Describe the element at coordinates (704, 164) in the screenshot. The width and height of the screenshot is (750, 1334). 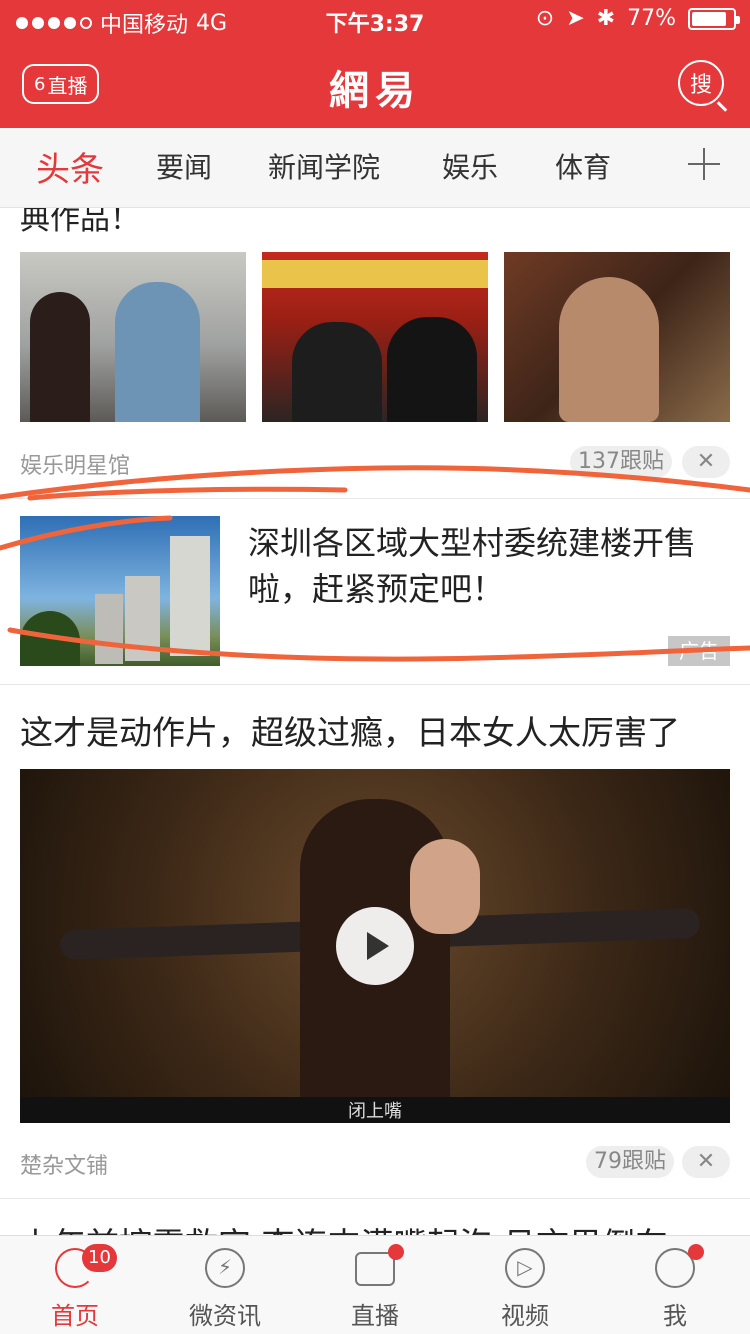
I see `add-channel-icon` at that location.